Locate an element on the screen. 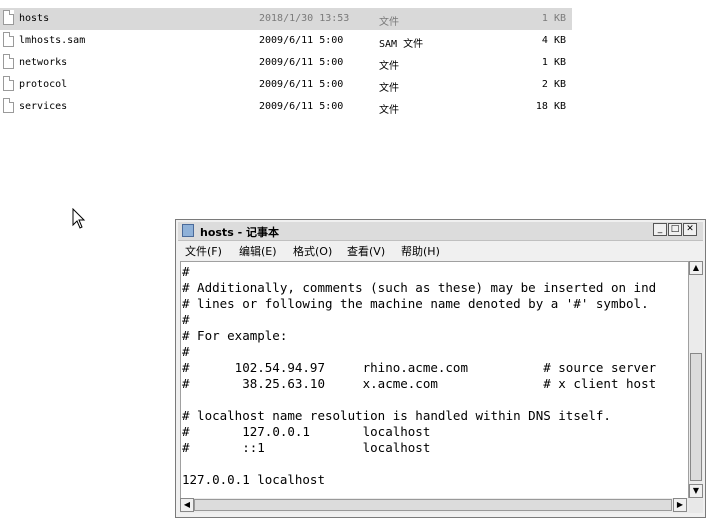 The image size is (710, 522). file-row: lmhosts.sam 2009/6/11 5:00 SAM 文件 4 KB is located at coordinates (286, 41).